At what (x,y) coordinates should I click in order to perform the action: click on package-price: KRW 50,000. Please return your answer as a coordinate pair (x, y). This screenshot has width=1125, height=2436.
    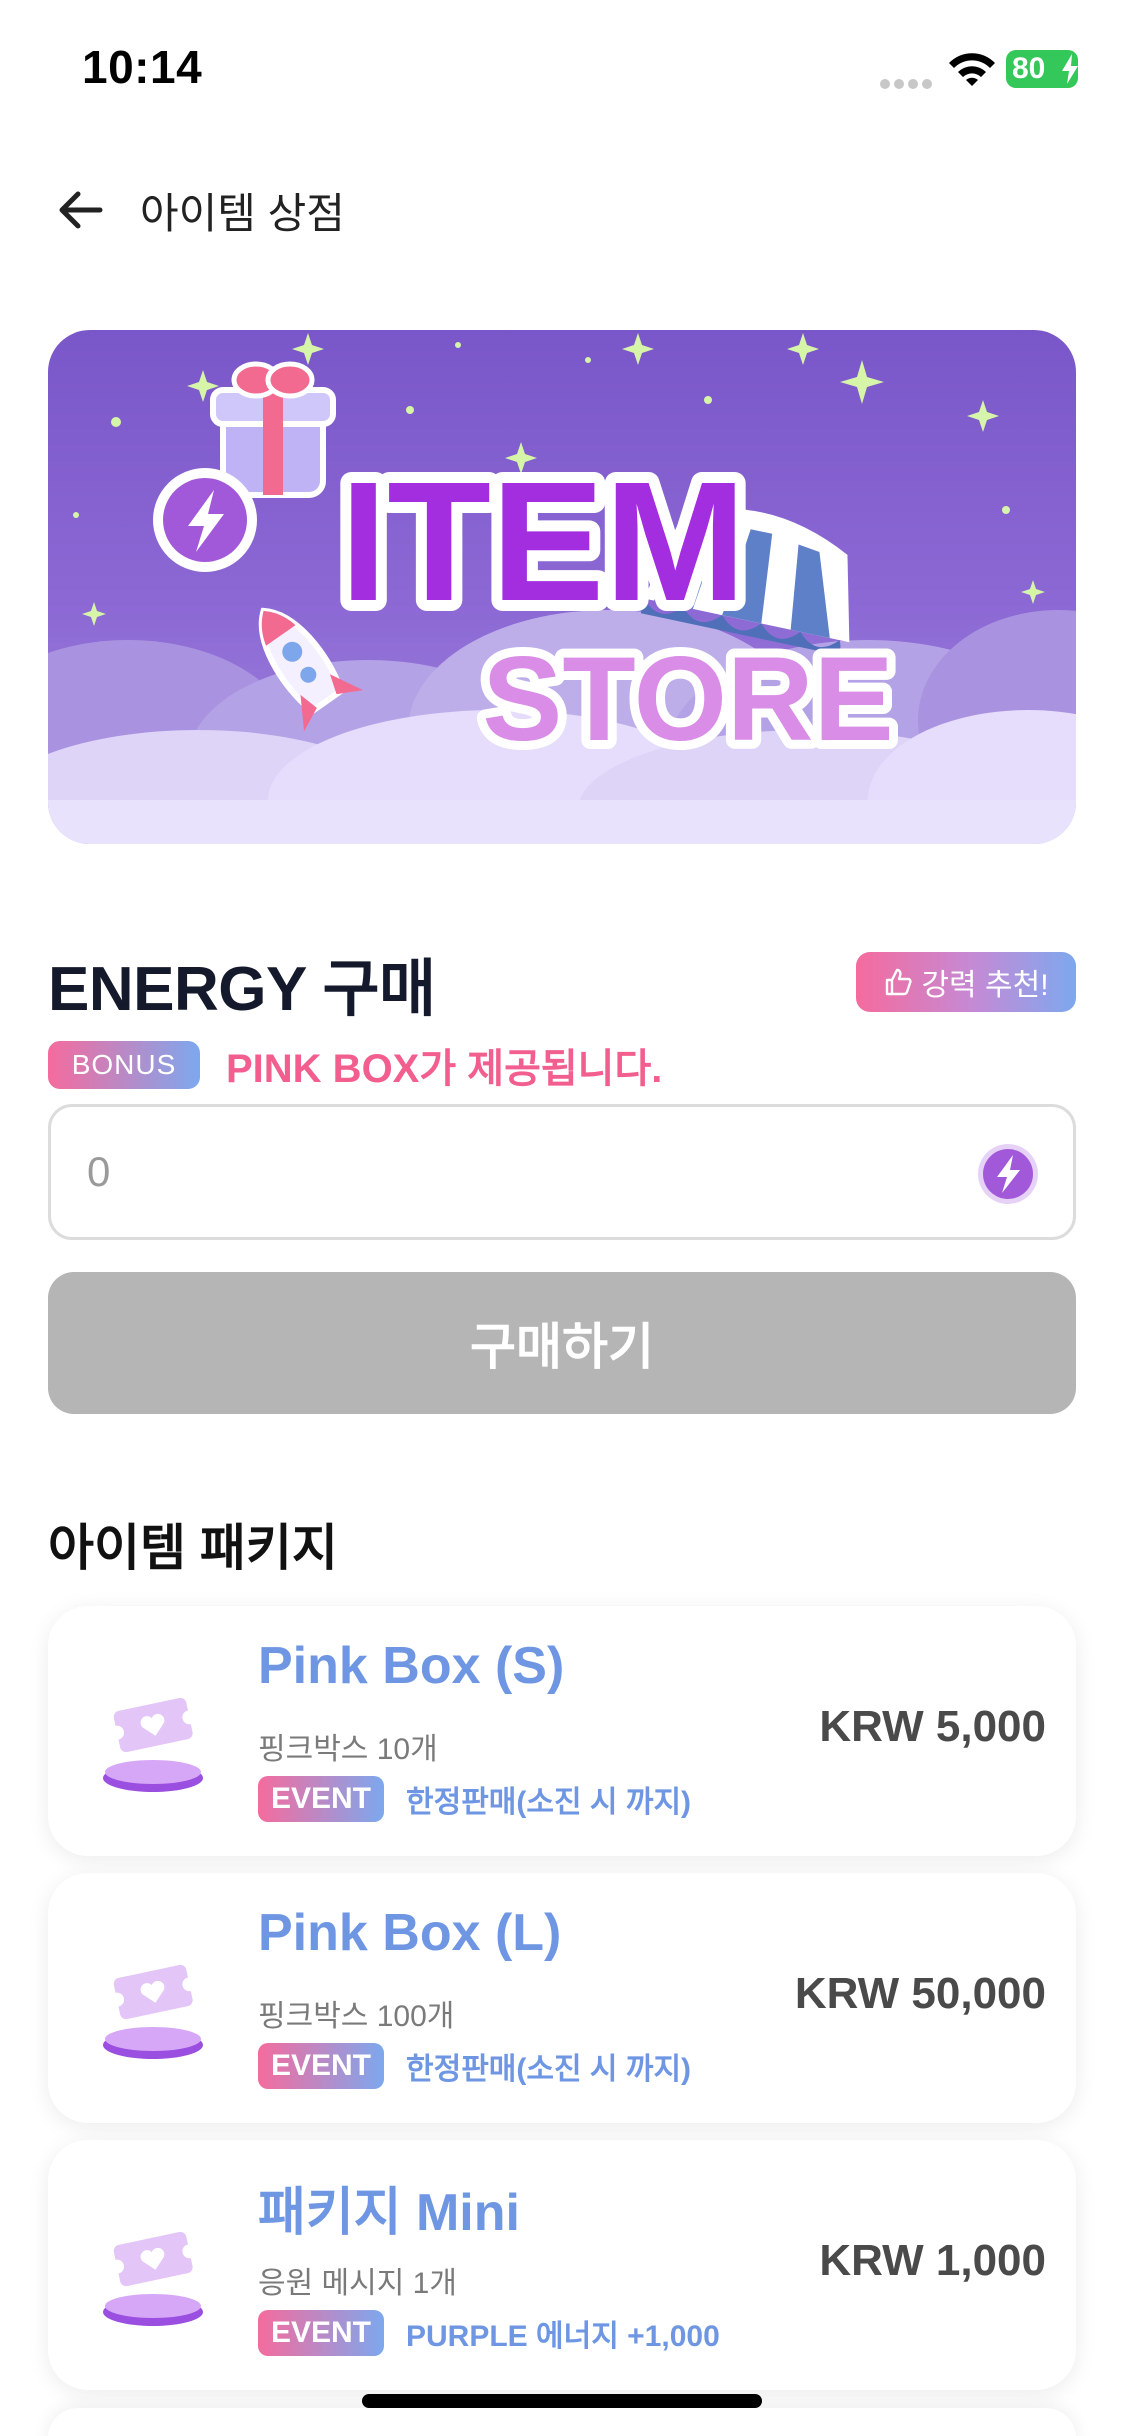
    Looking at the image, I should click on (920, 1993).